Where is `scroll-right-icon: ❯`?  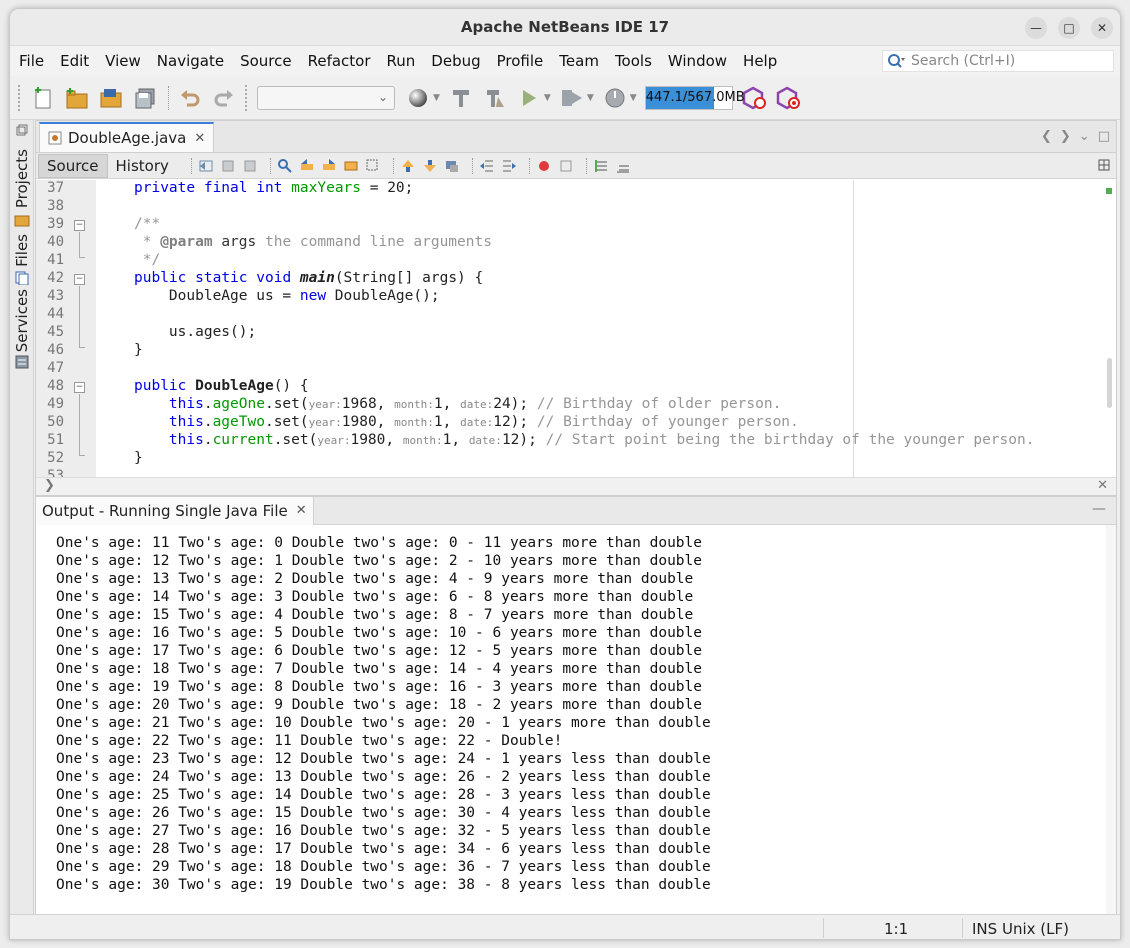 scroll-right-icon: ❯ is located at coordinates (1065, 136).